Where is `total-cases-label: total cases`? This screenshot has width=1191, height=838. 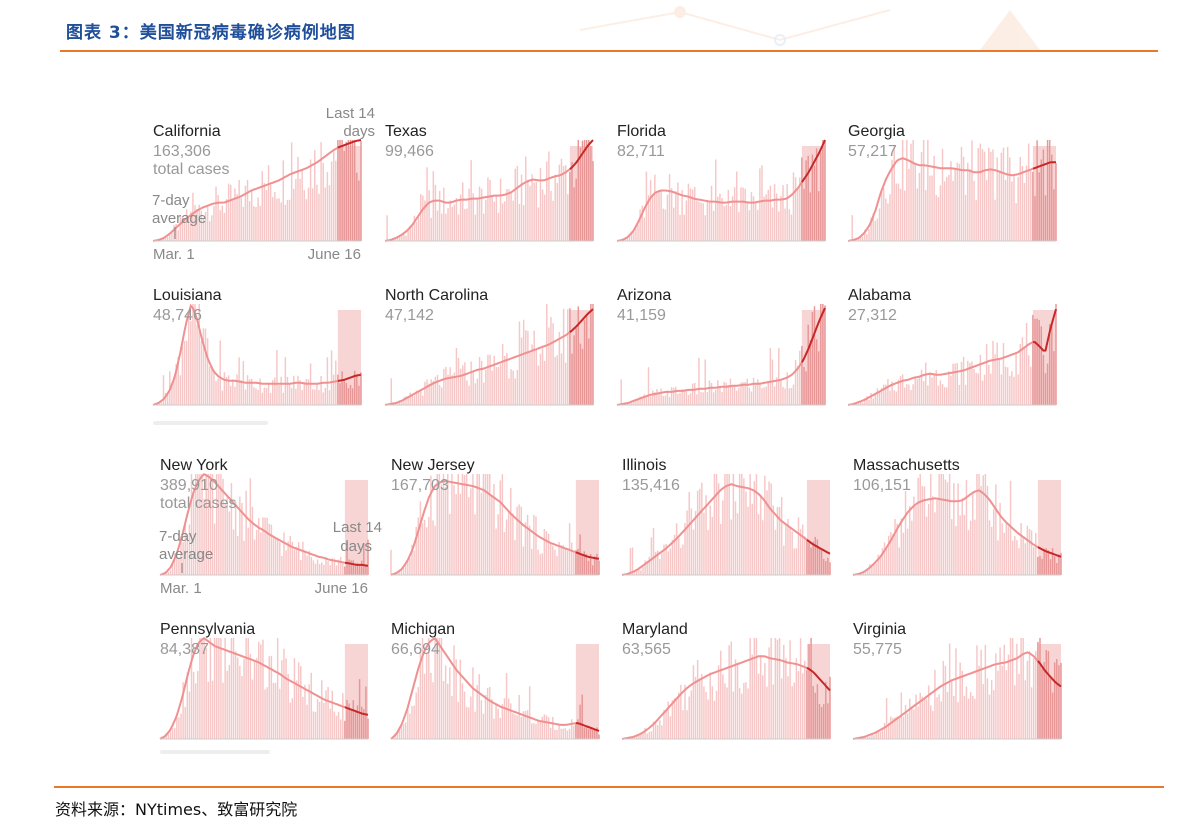 total-cases-label: total cases is located at coordinates (191, 169).